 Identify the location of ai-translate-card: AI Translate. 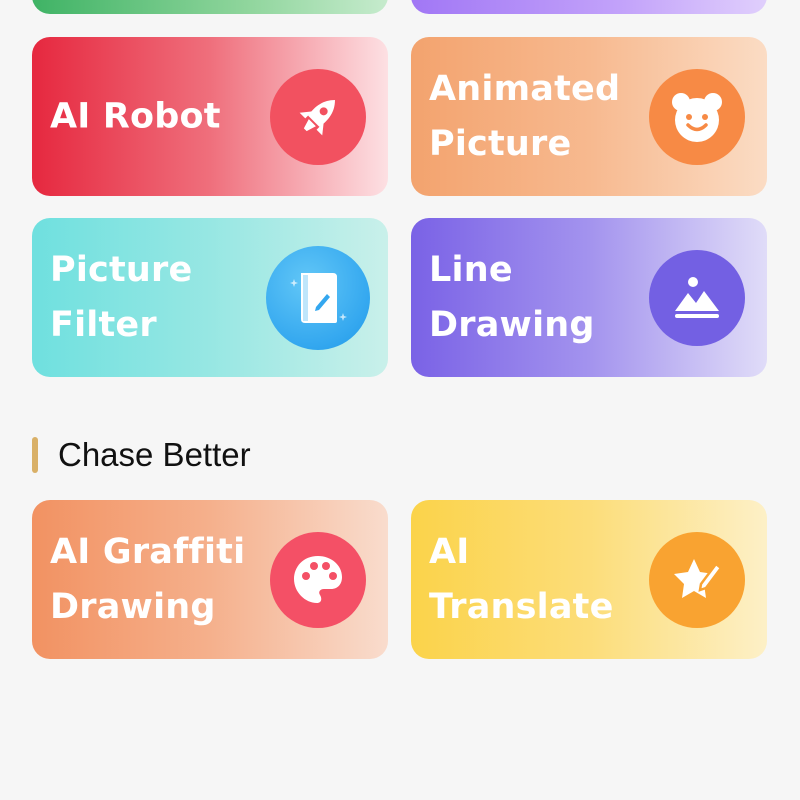
(589, 579).